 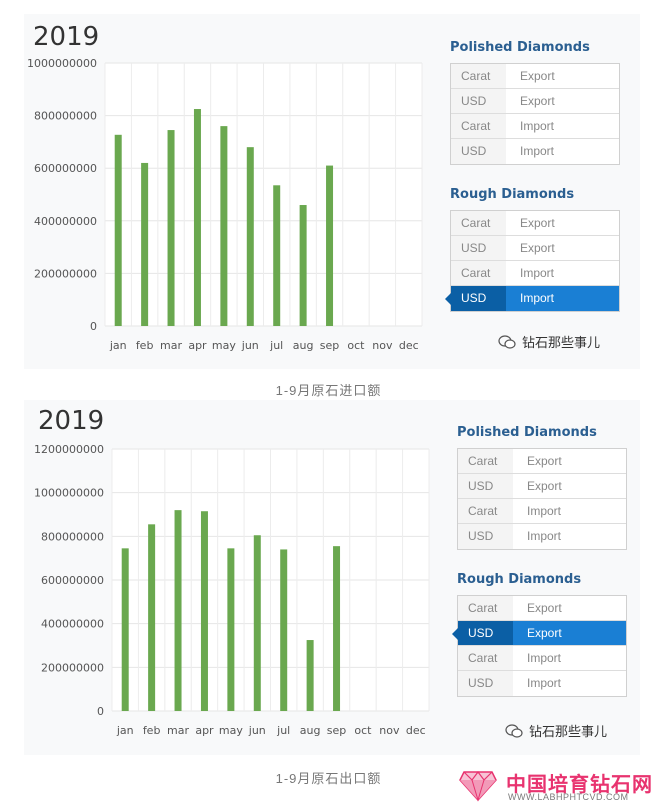 What do you see at coordinates (204, 730) in the screenshot?
I see `x-tick-label: apr` at bounding box center [204, 730].